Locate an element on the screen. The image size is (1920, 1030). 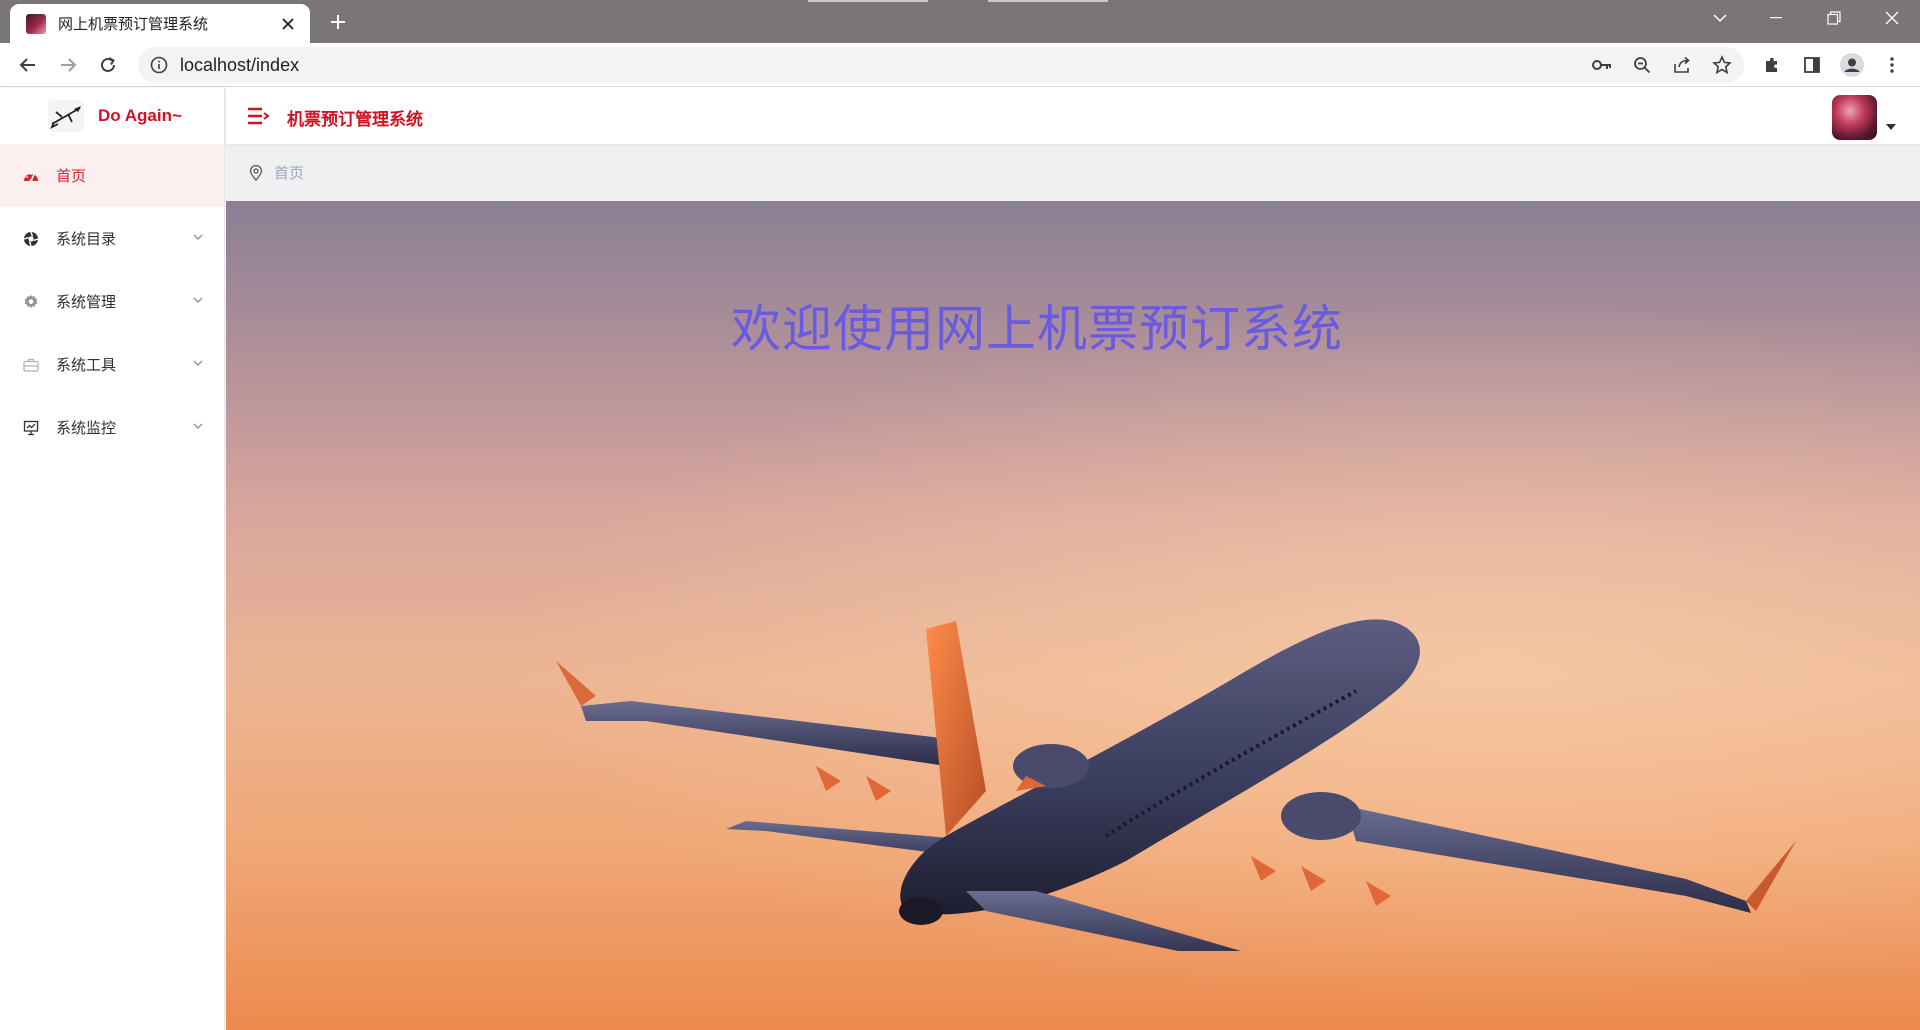
url-text: localhost/index is located at coordinates (240, 64).